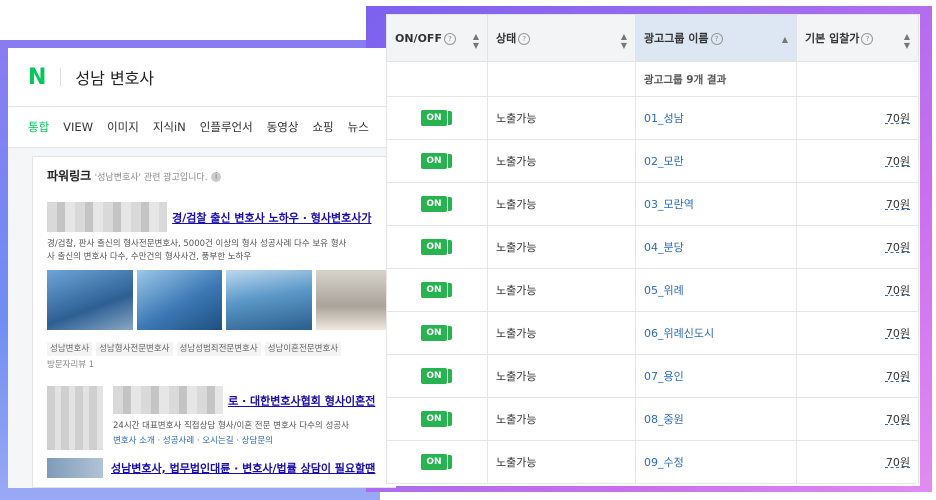 This screenshot has width=936, height=500. Describe the element at coordinates (303, 349) in the screenshot. I see `keyword-tag: 성남이혼전문변호사` at that location.